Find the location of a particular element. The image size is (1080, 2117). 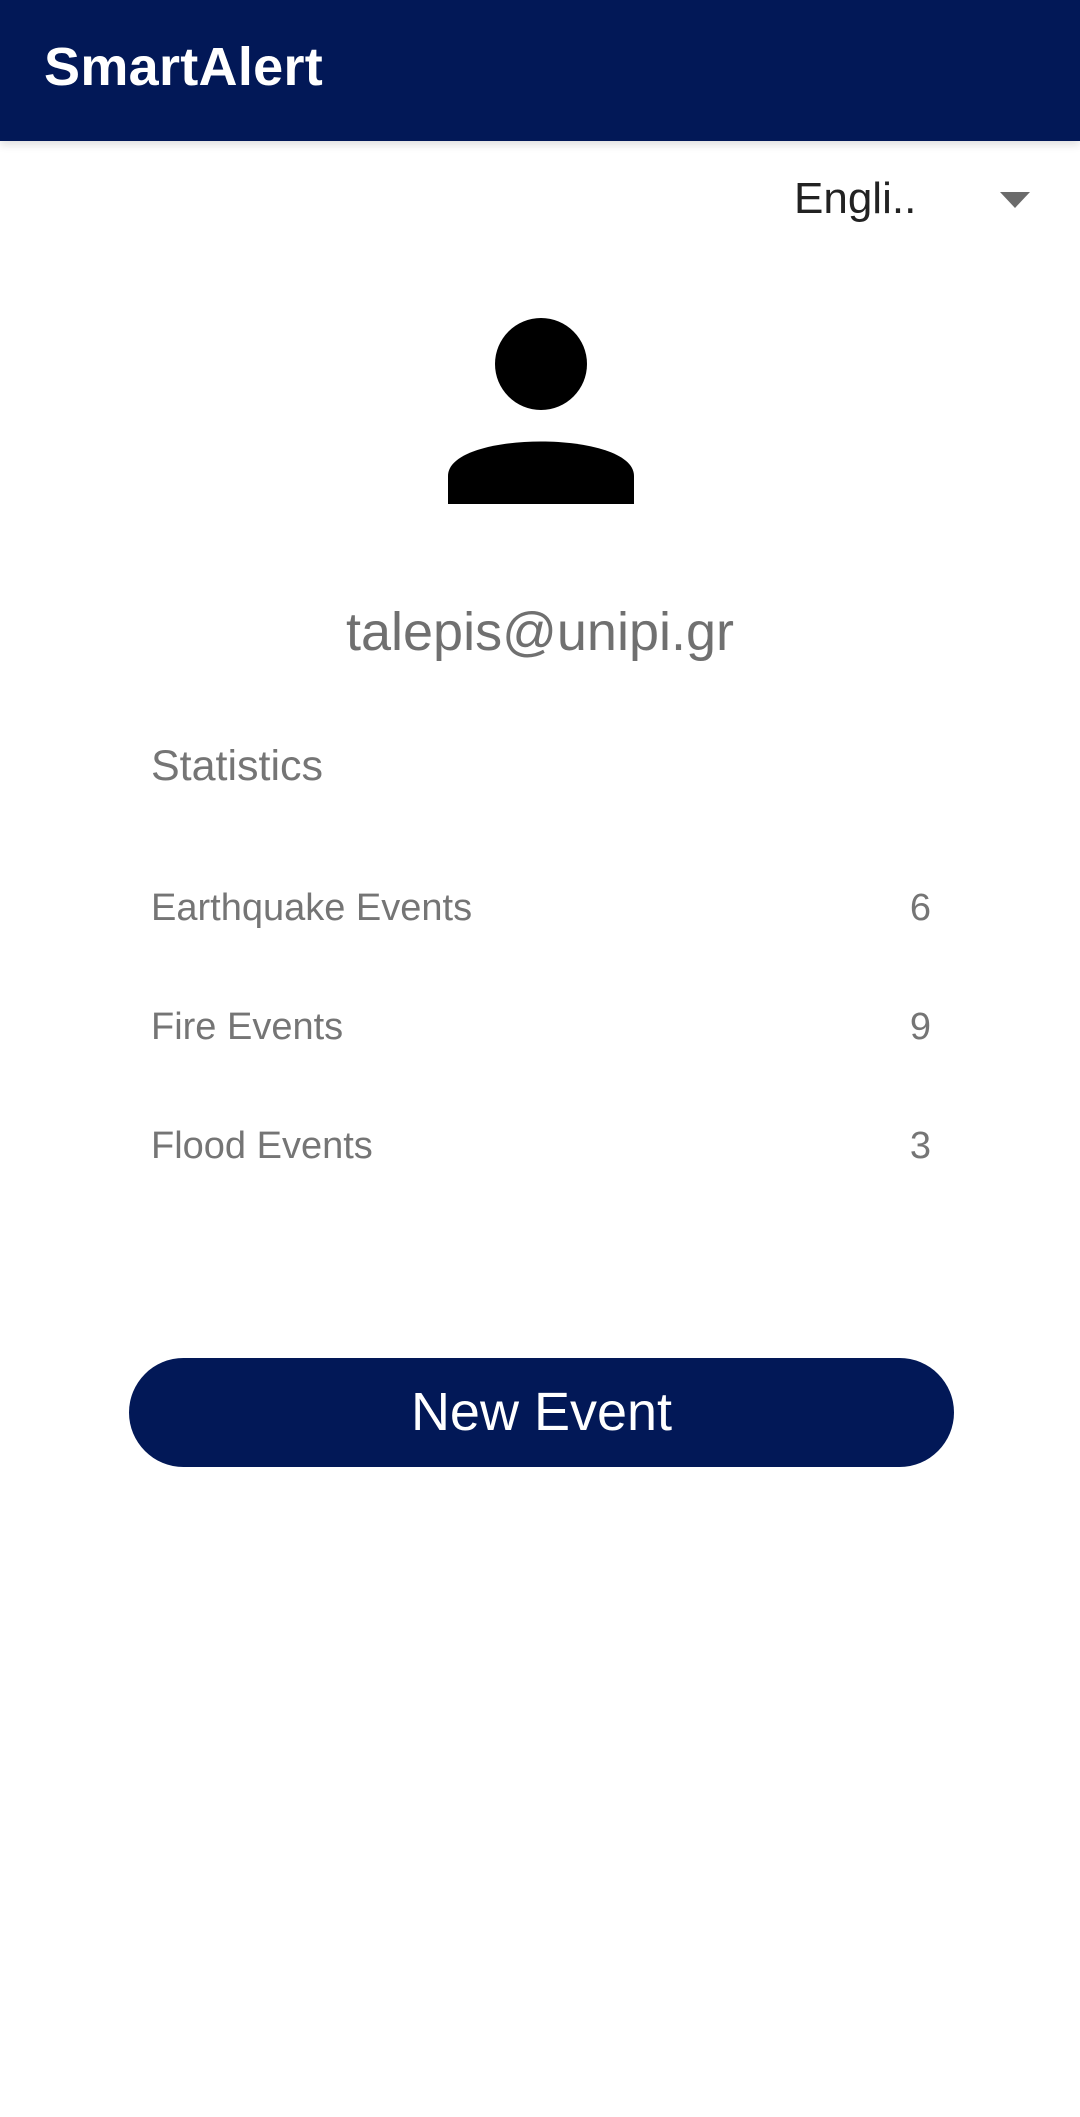

statistics-title: Statistics is located at coordinates (237, 766).